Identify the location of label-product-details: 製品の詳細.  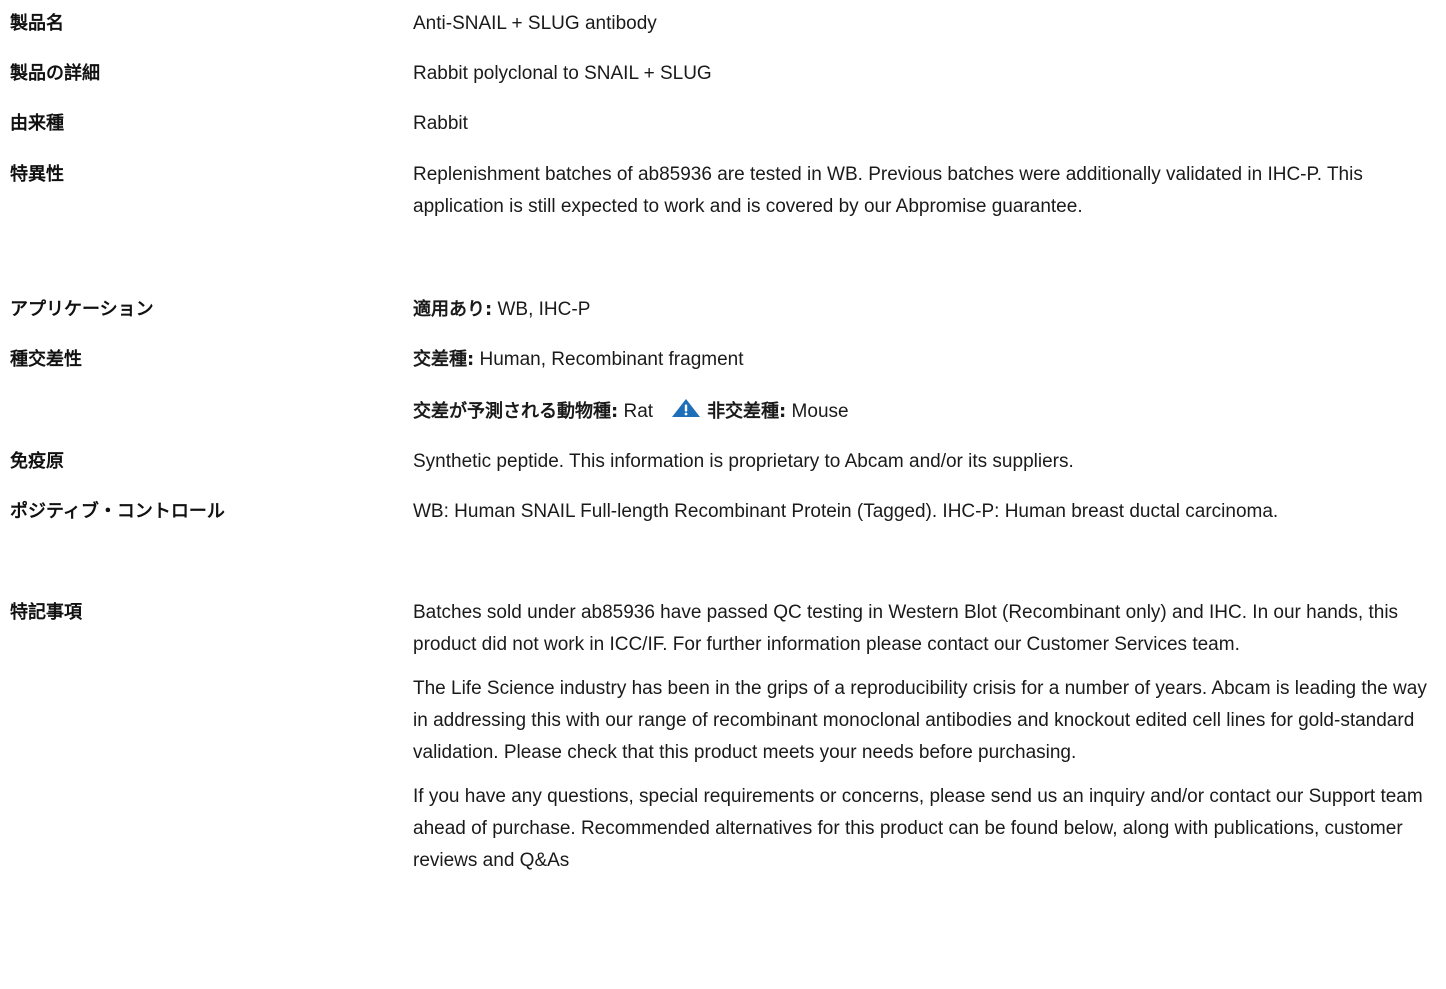
(55, 73).